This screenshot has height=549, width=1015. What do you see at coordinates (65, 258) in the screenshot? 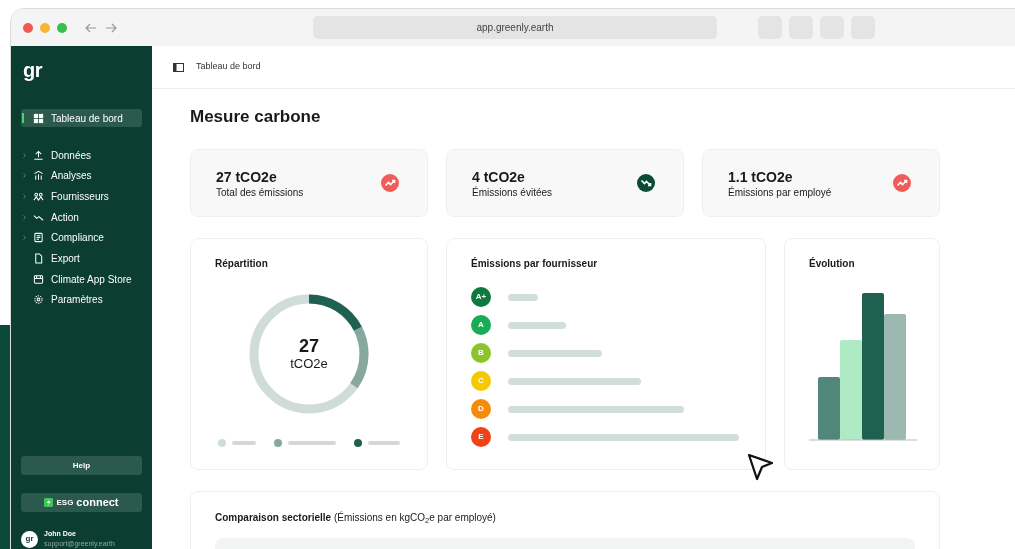
I see `sidebar-item-label: Export` at bounding box center [65, 258].